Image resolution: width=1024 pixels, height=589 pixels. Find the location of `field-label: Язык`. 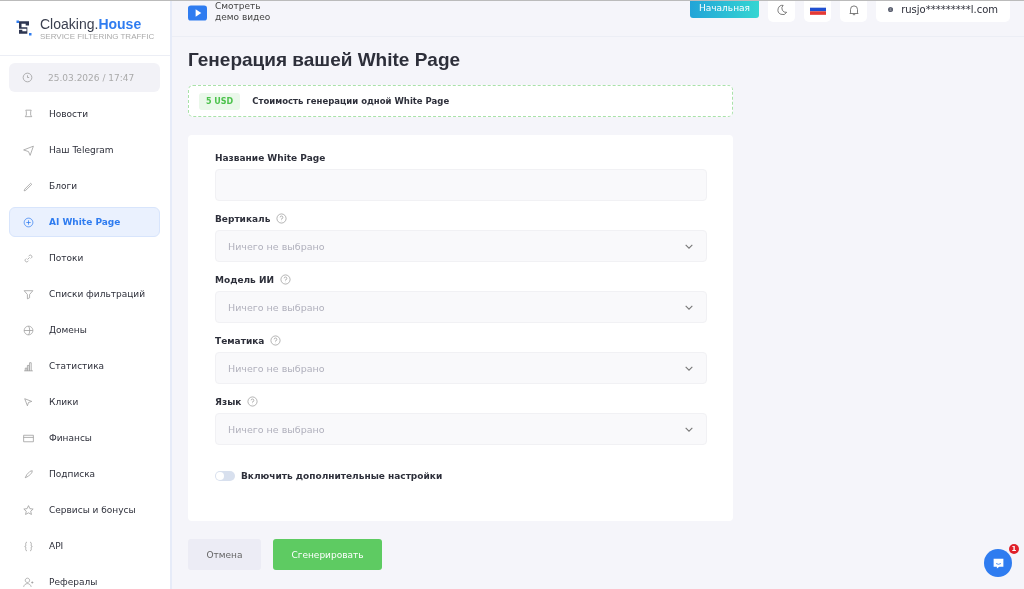

field-label: Язык is located at coordinates (228, 401).